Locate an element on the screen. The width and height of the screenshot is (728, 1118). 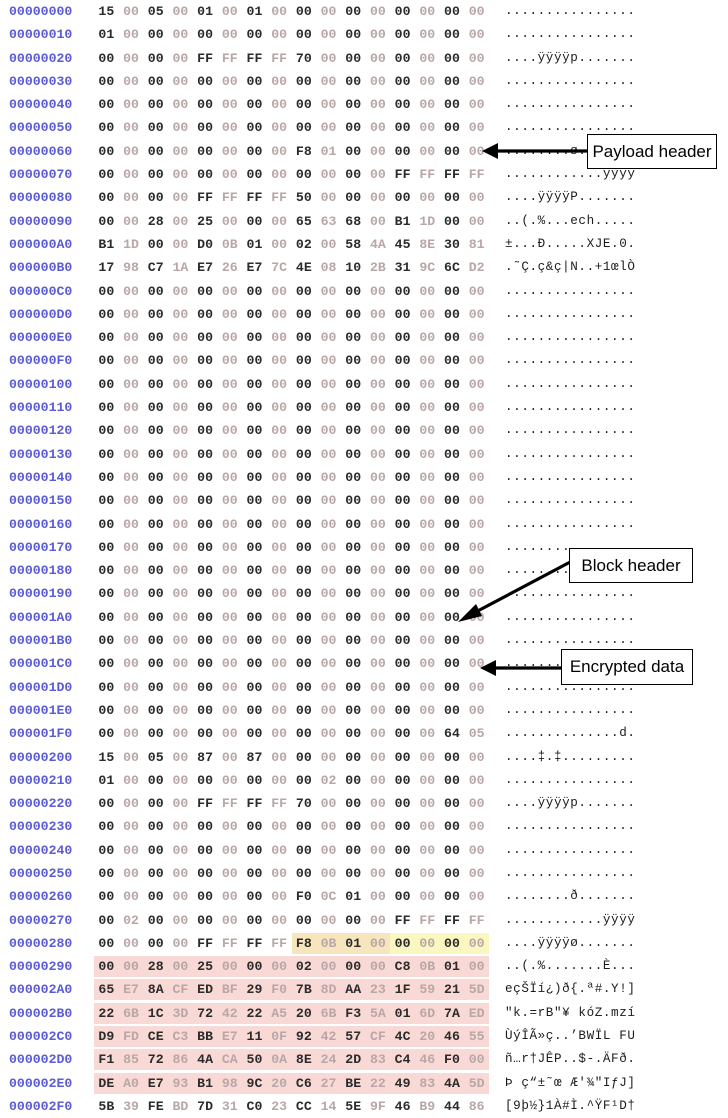
hex-byte: 98 is located at coordinates (229, 1083).